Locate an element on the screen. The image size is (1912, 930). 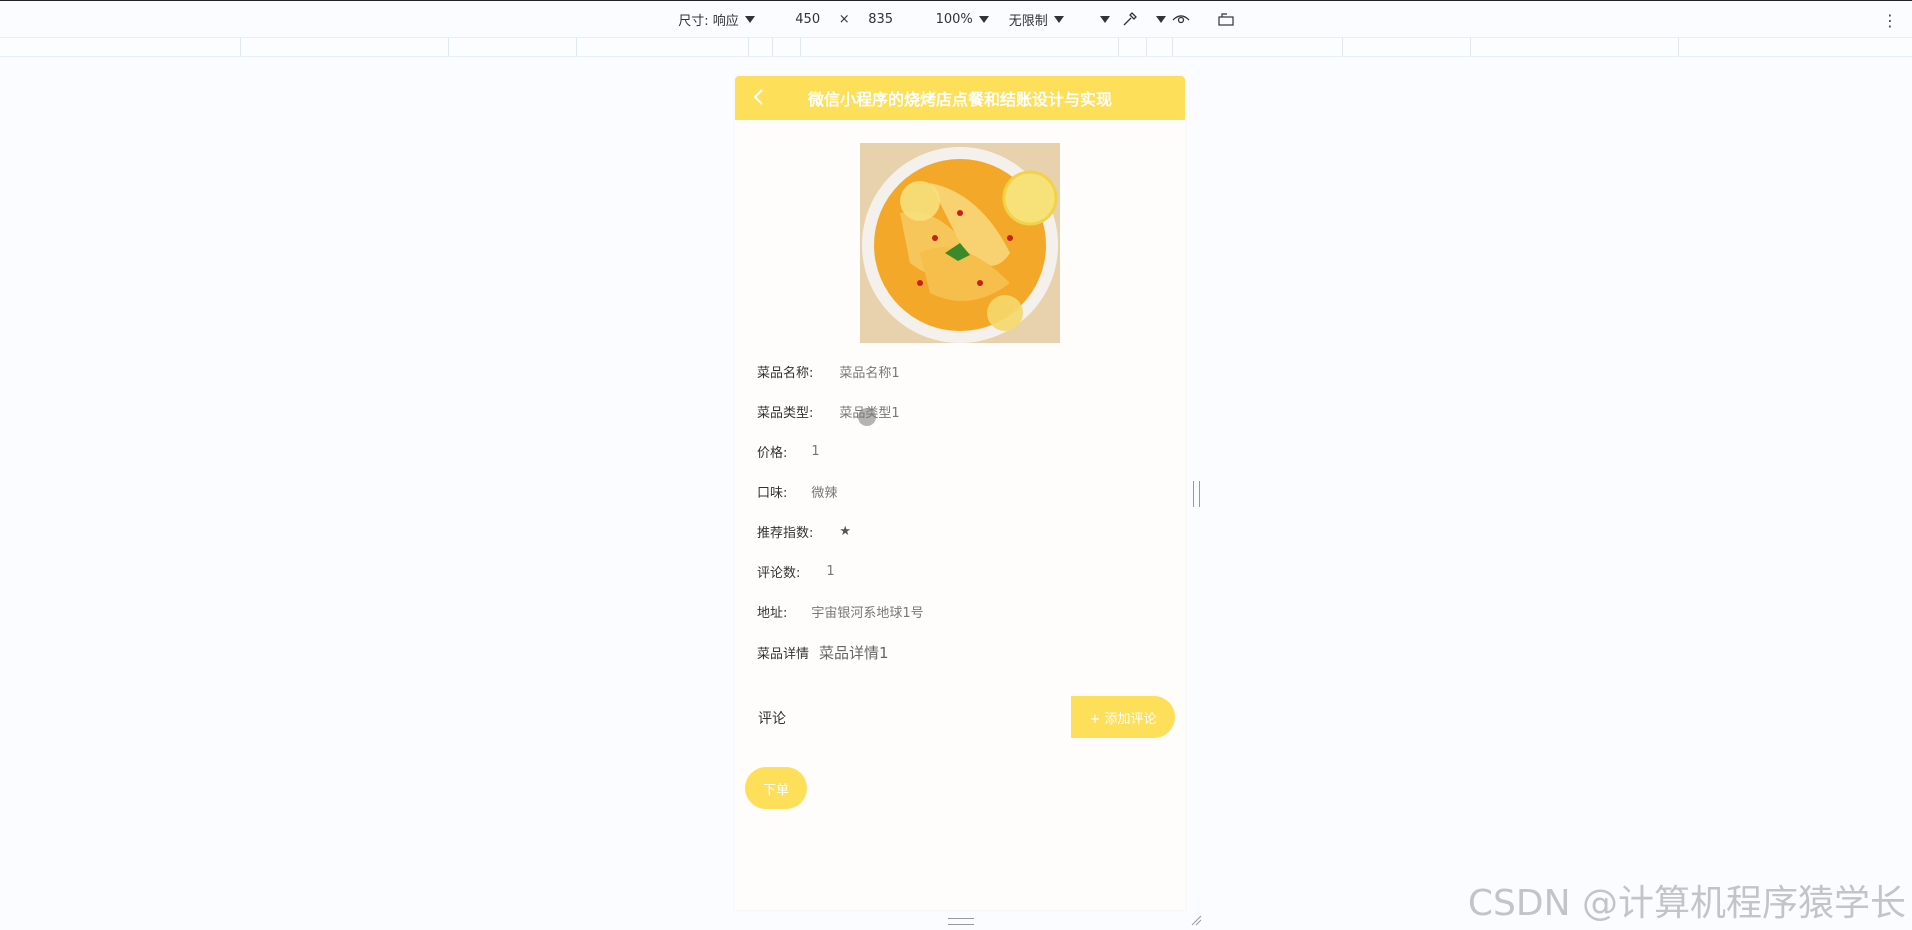
device-size-label: 尺寸: 响应 is located at coordinates (708, 21).